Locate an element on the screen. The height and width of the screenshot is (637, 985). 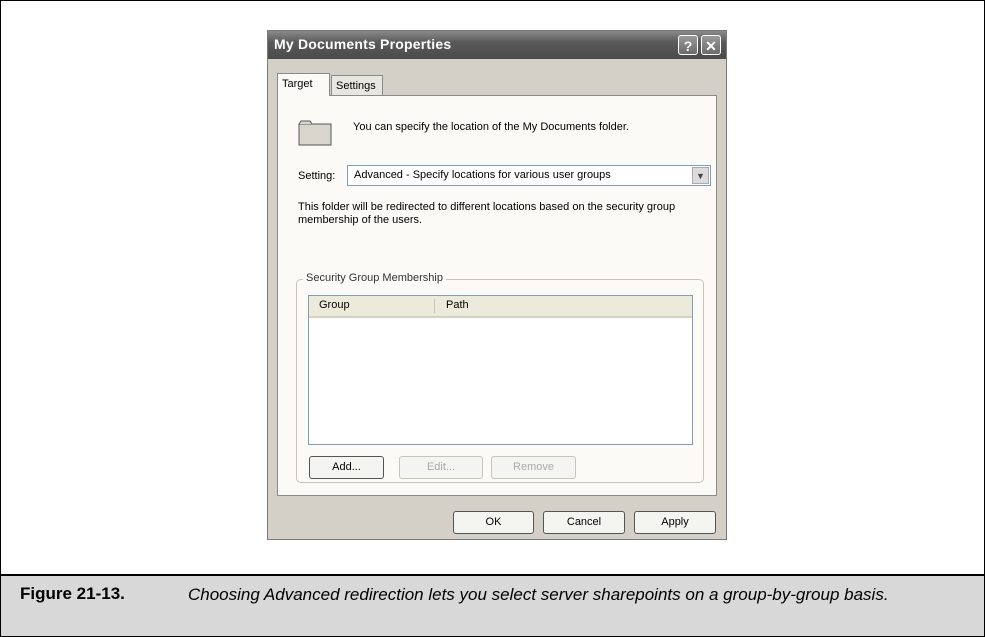
security-group-title: Security Group Membership is located at coordinates (374, 278).